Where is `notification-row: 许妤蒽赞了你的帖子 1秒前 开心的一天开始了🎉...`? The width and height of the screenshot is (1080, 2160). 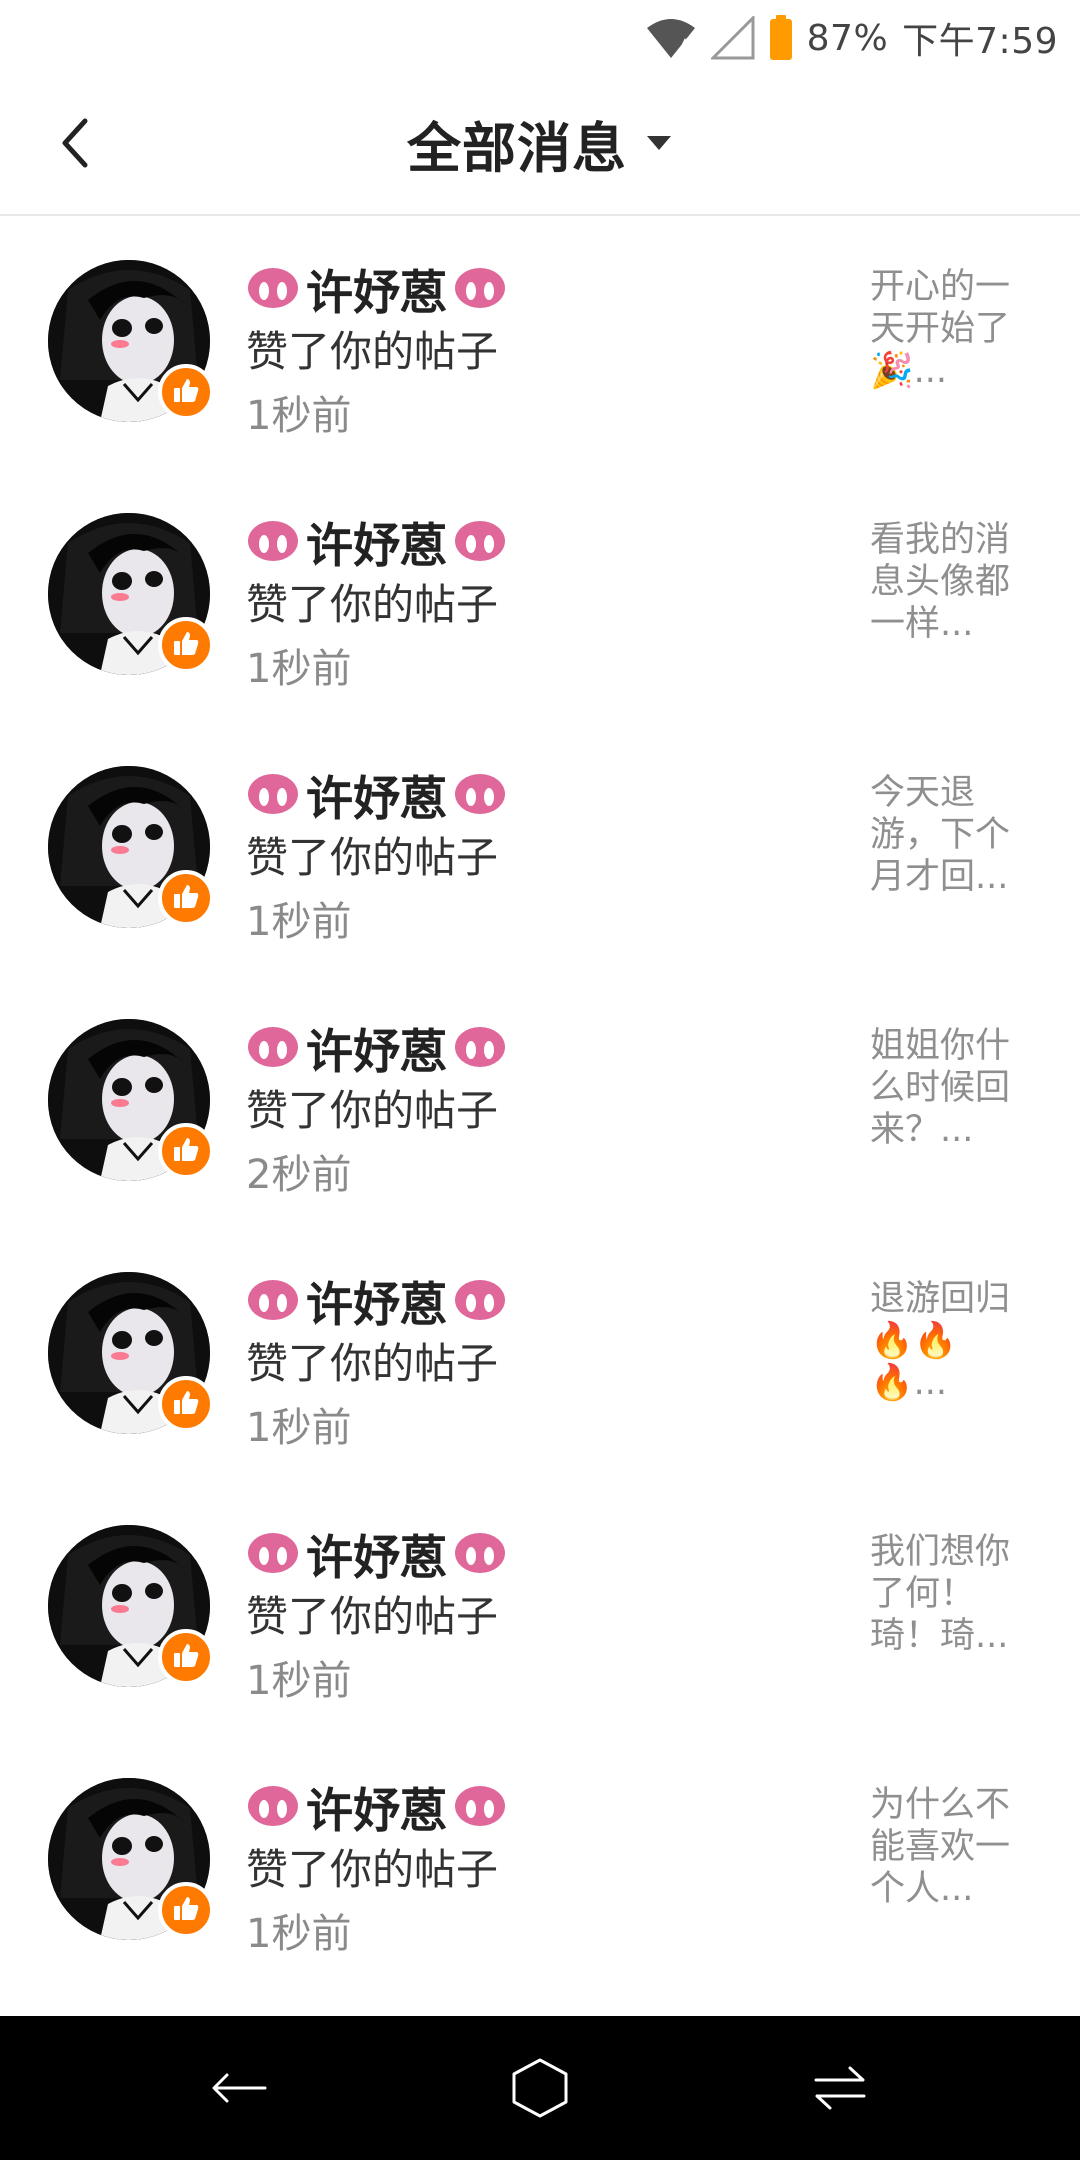
notification-row: 许妤蒽赞了你的帖子 1秒前 开心的一天开始了🎉... is located at coordinates (540, 342).